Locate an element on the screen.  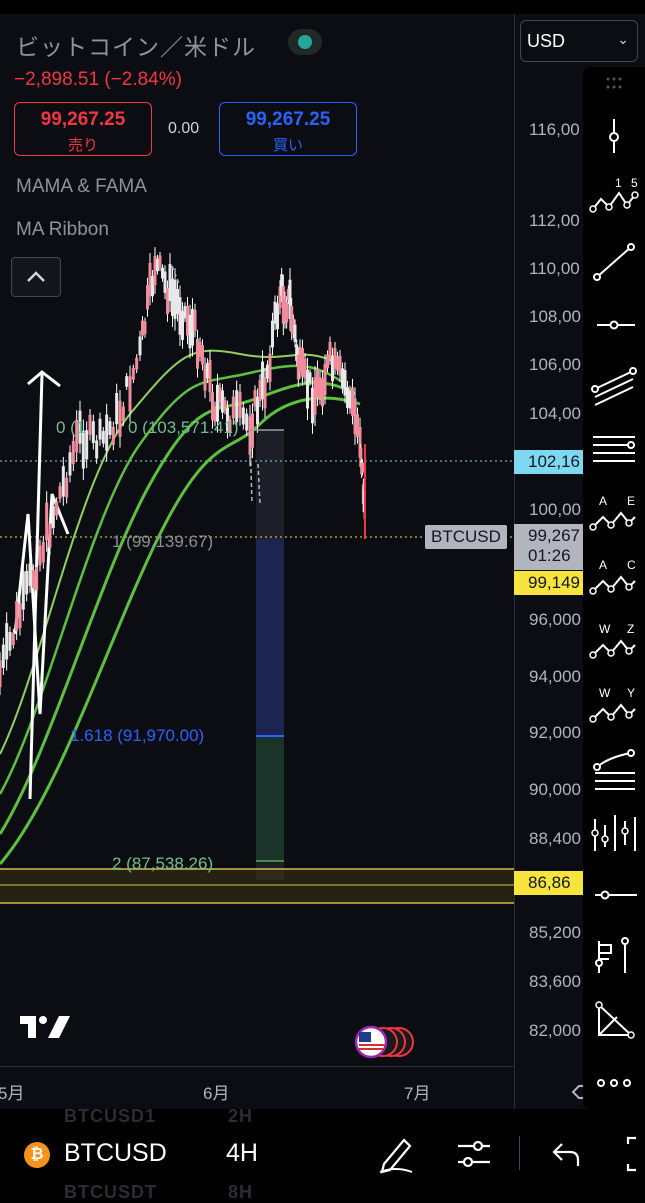
toolbar-divider is located at coordinates (519, 1153).